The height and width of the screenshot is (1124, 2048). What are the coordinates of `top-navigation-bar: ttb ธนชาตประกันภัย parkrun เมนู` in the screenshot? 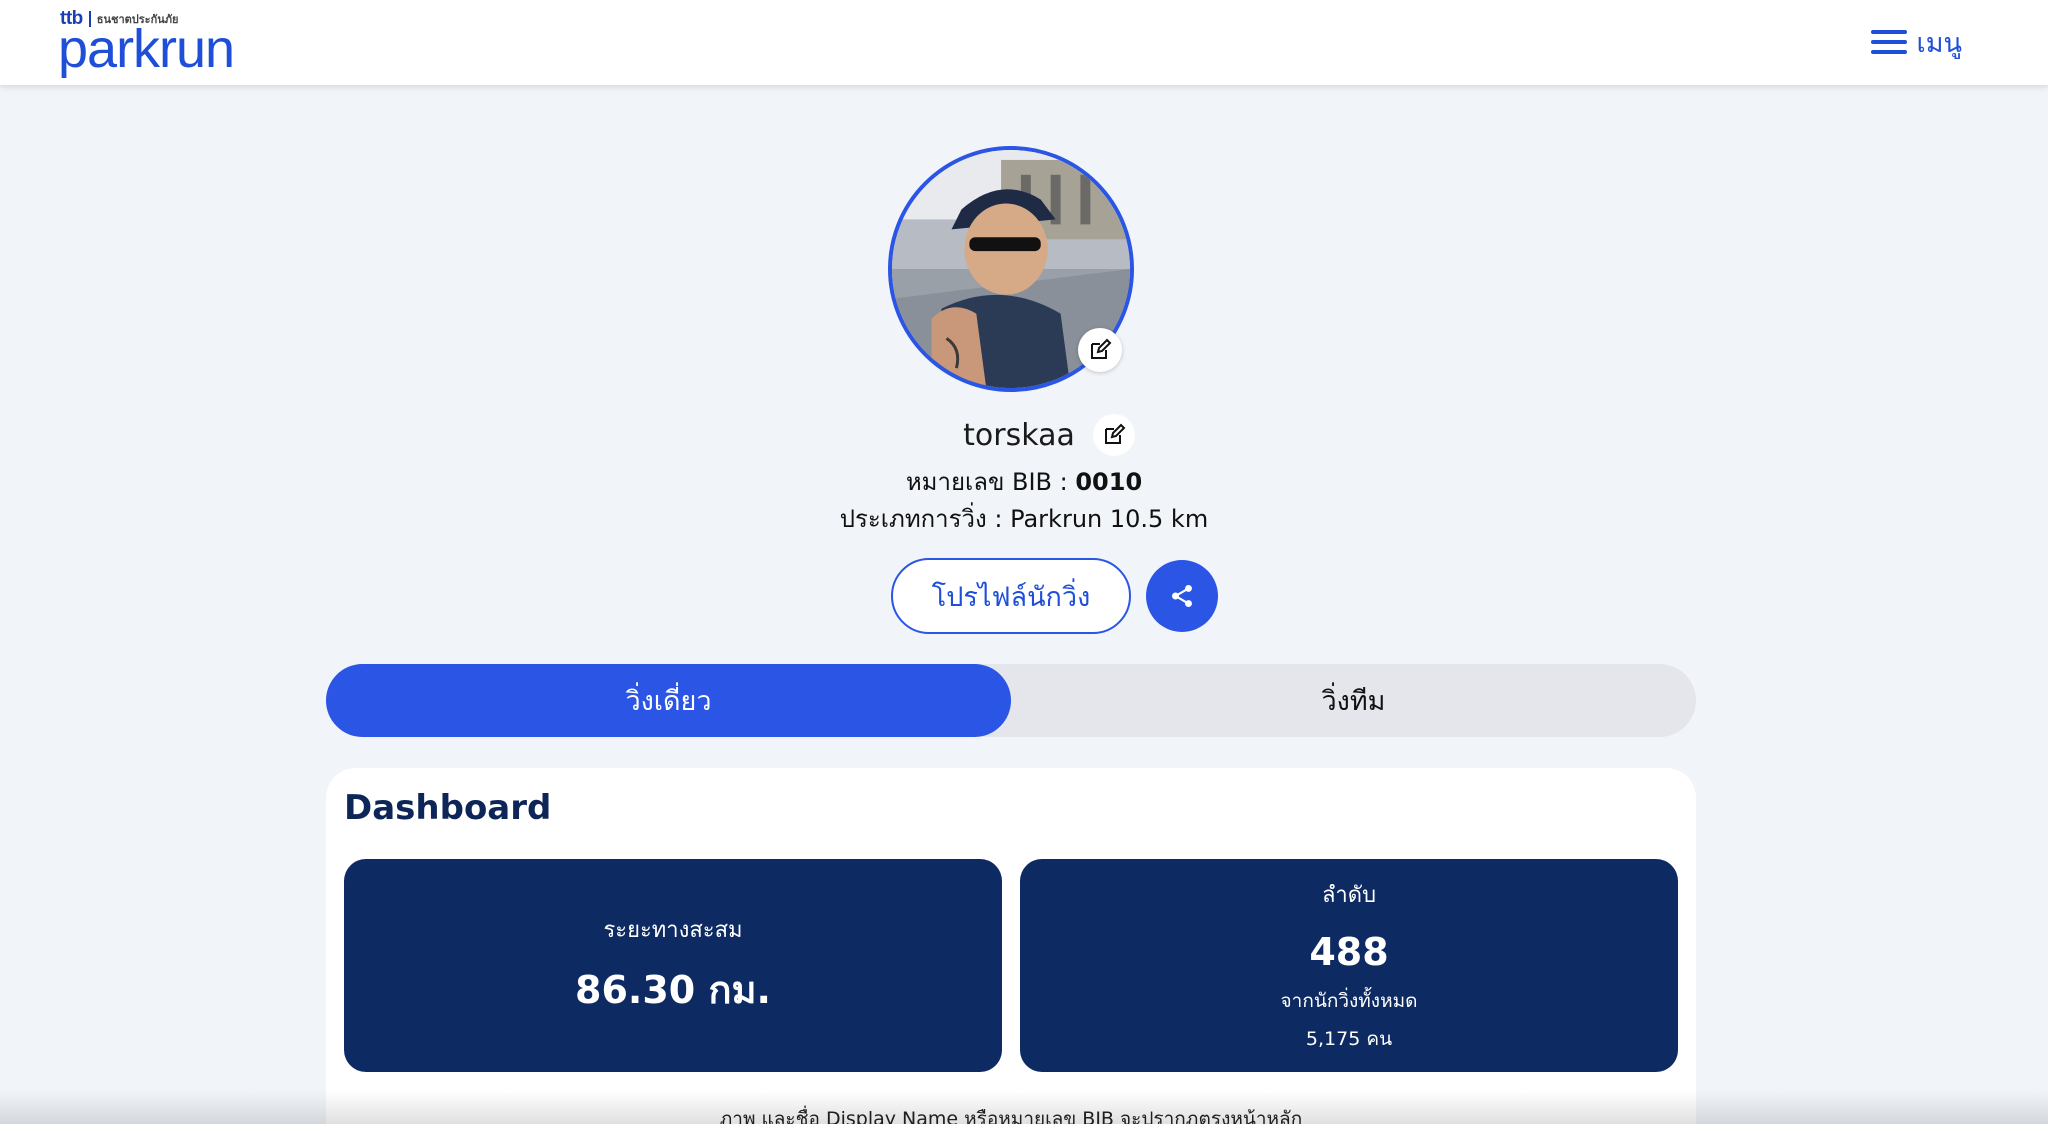 It's located at (1024, 42).